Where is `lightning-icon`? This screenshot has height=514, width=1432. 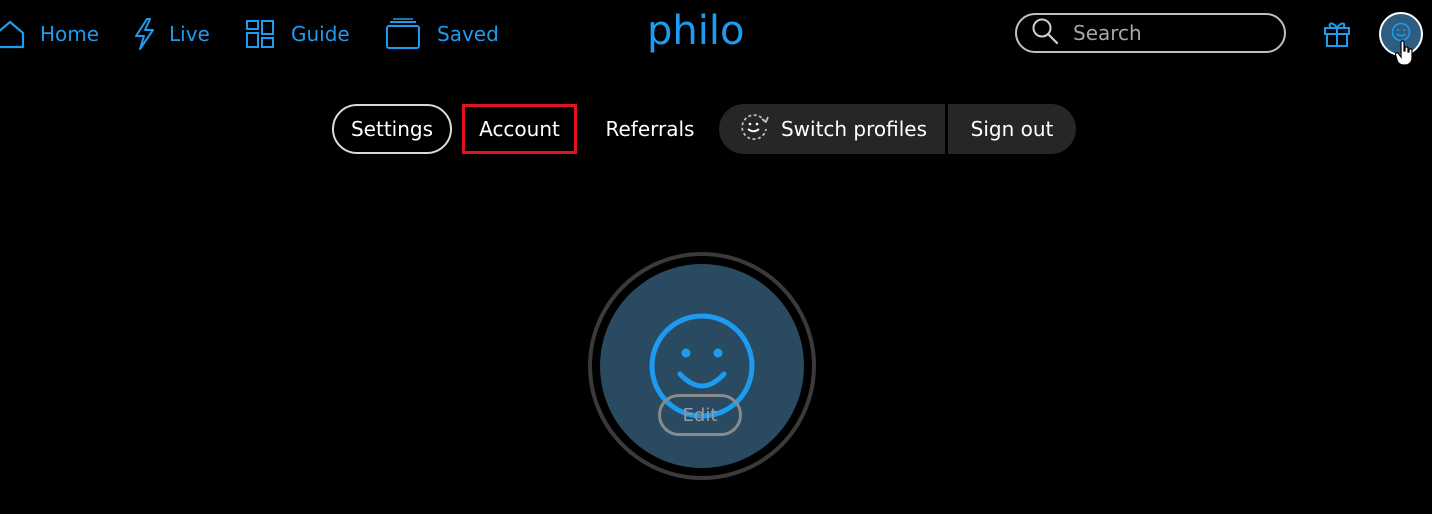 lightning-icon is located at coordinates (144, 34).